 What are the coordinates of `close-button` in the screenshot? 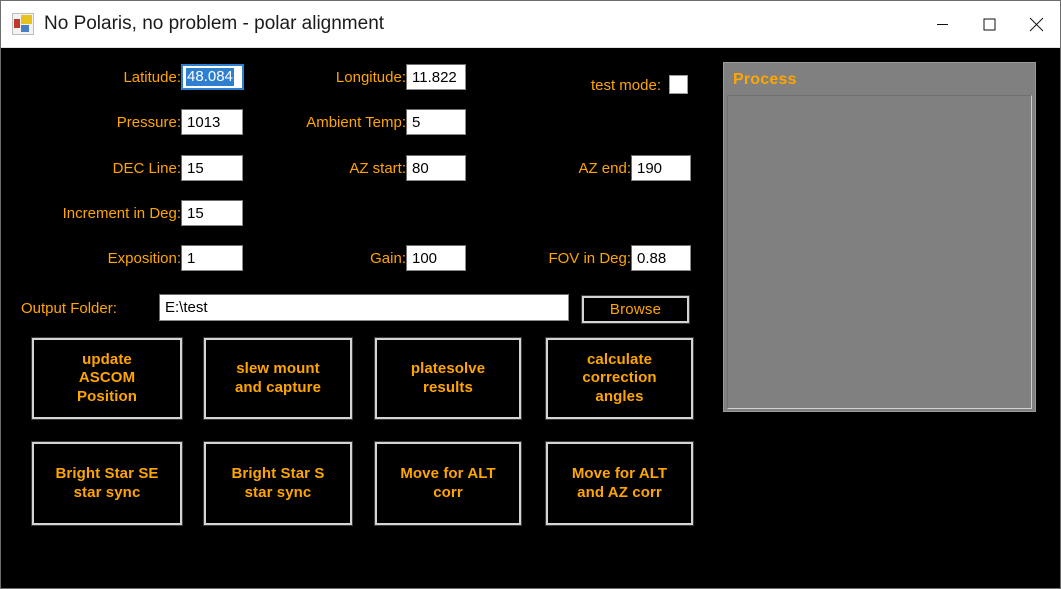 It's located at (1036, 24).